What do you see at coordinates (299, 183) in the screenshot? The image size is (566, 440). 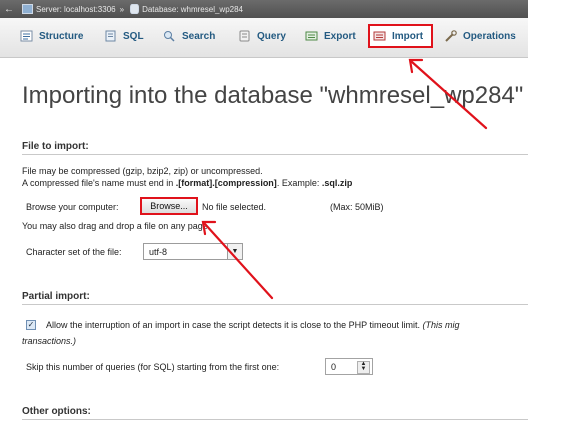 I see `filename-note-mid: . Example:` at bounding box center [299, 183].